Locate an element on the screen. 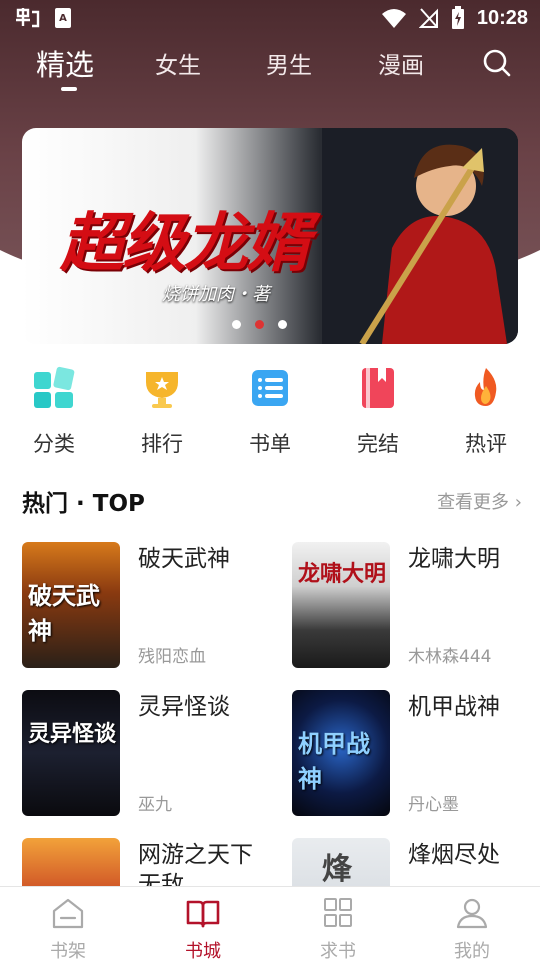  book-card: 破天武神 破天武神 残阳恋血 is located at coordinates (147, 606).